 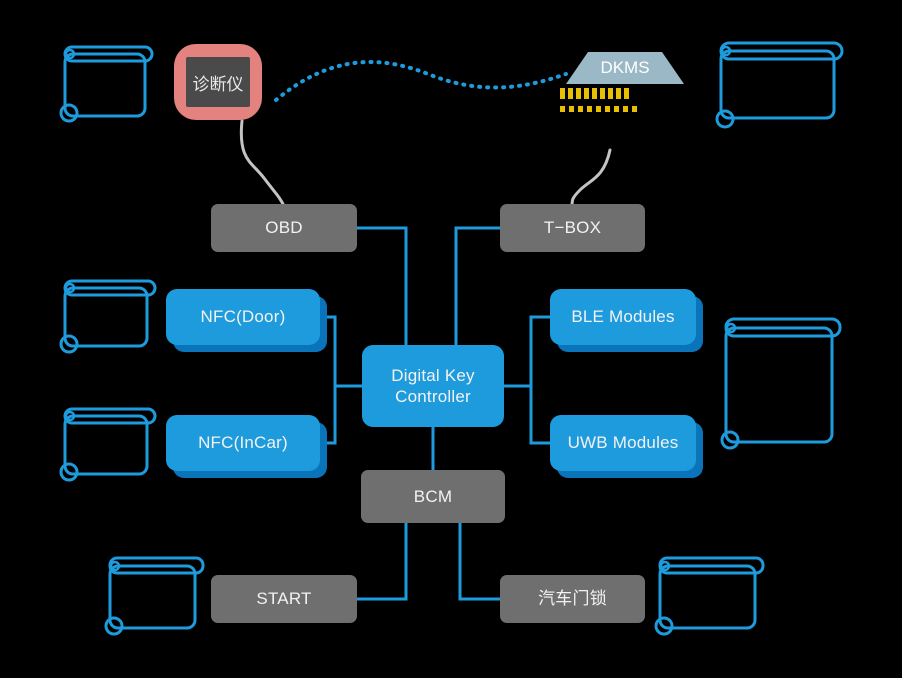 I want to click on dkms-server: DKMS, so click(x=625, y=68).